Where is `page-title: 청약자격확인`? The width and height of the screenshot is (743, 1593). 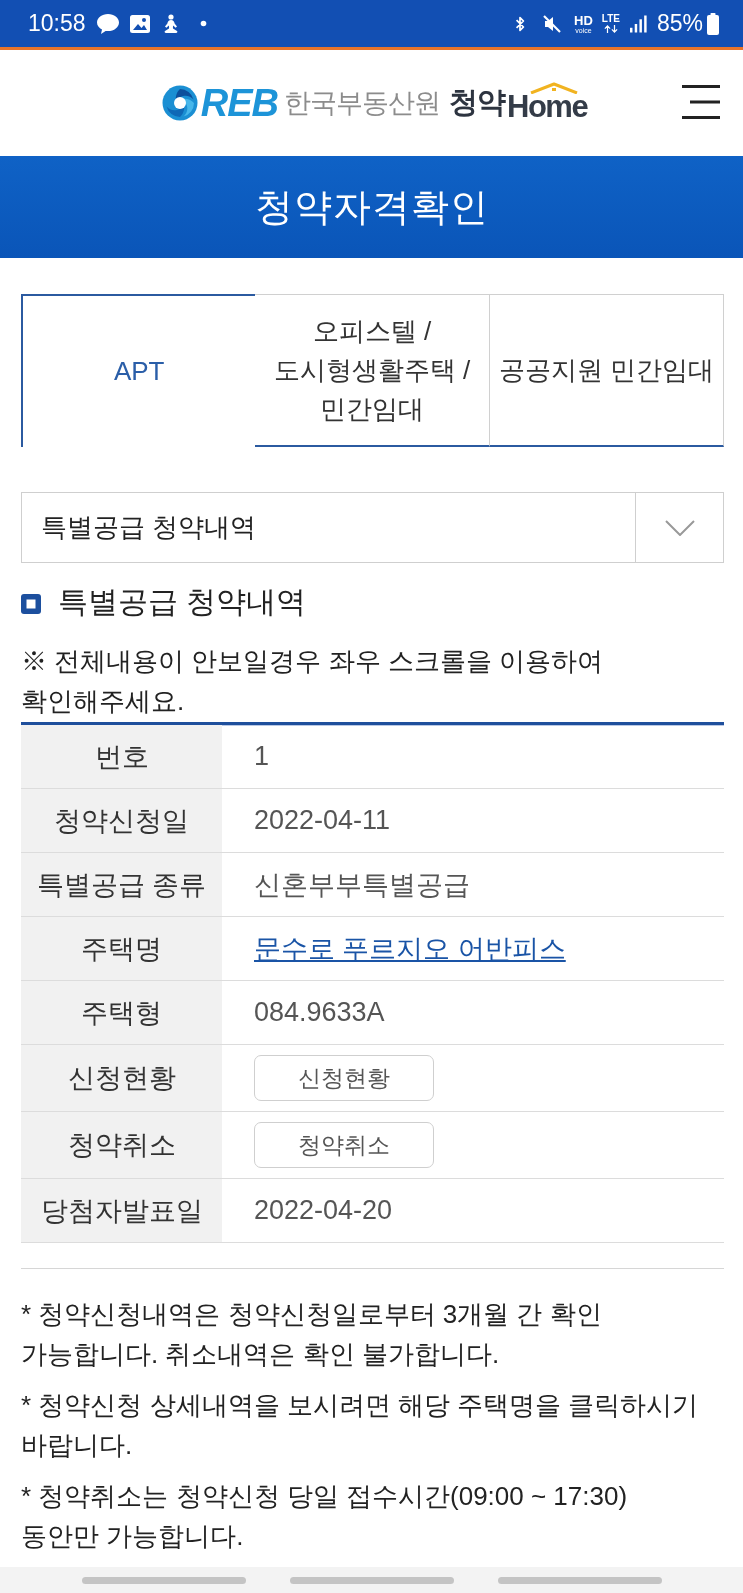 page-title: 청약자격확인 is located at coordinates (371, 207).